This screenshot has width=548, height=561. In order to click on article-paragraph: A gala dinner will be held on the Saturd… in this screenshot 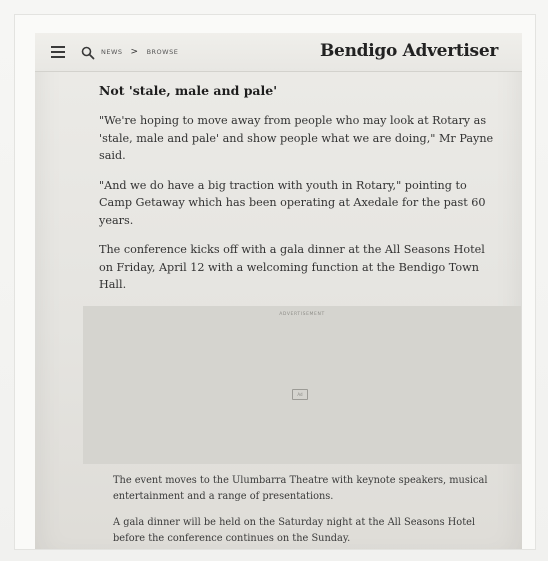, I will do `click(294, 530)`.